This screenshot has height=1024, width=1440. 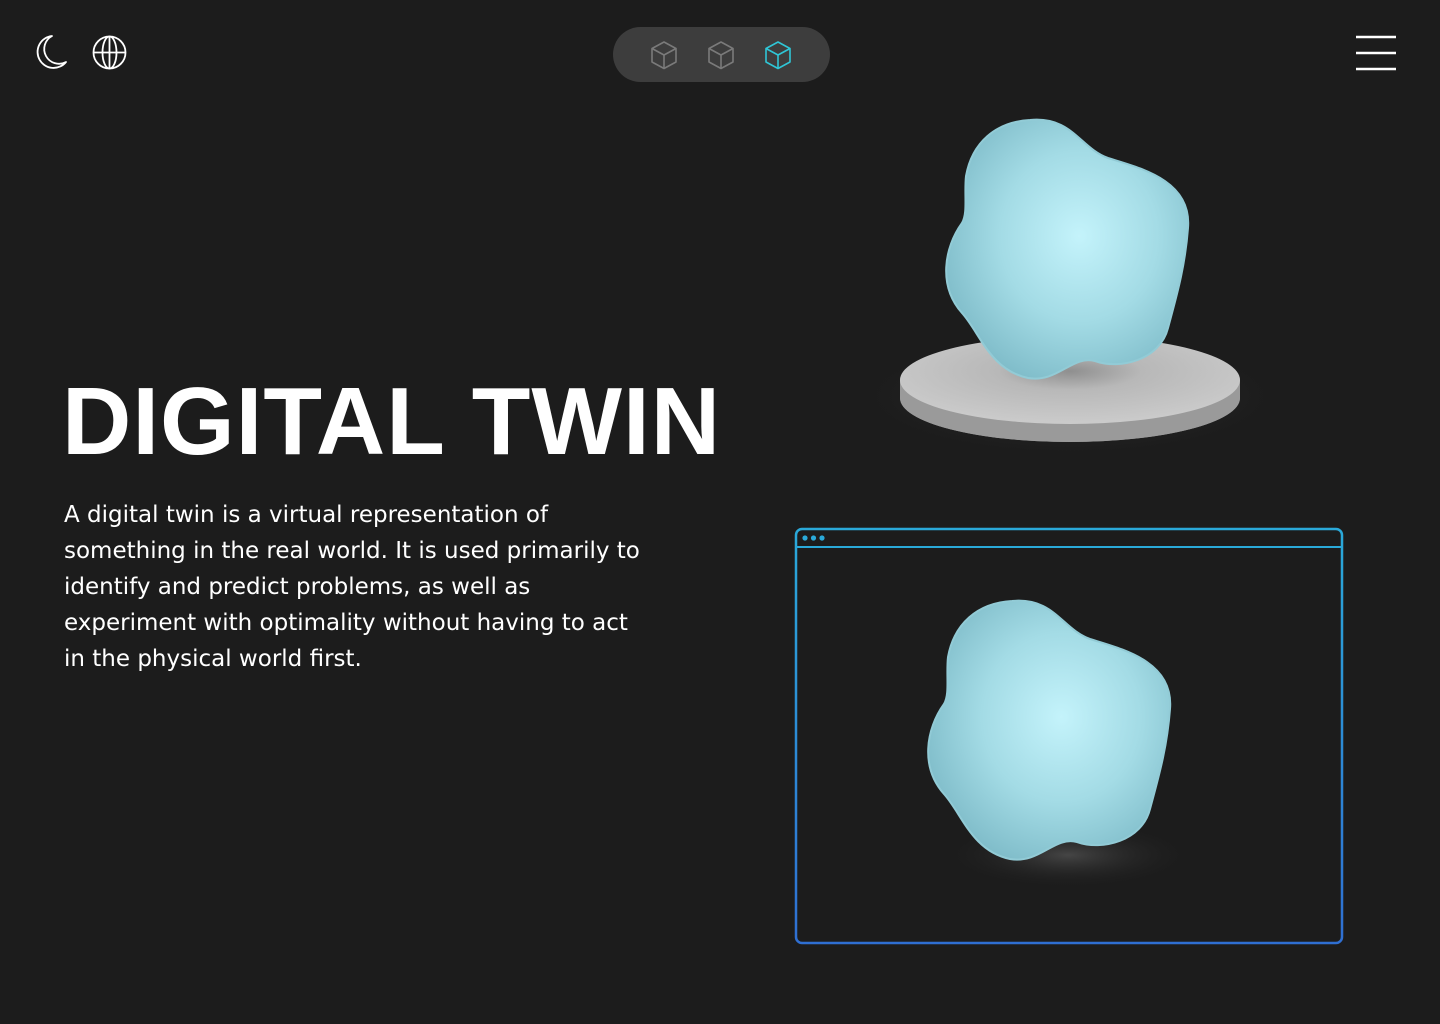 What do you see at coordinates (778, 55) in the screenshot?
I see `cube-icon-active` at bounding box center [778, 55].